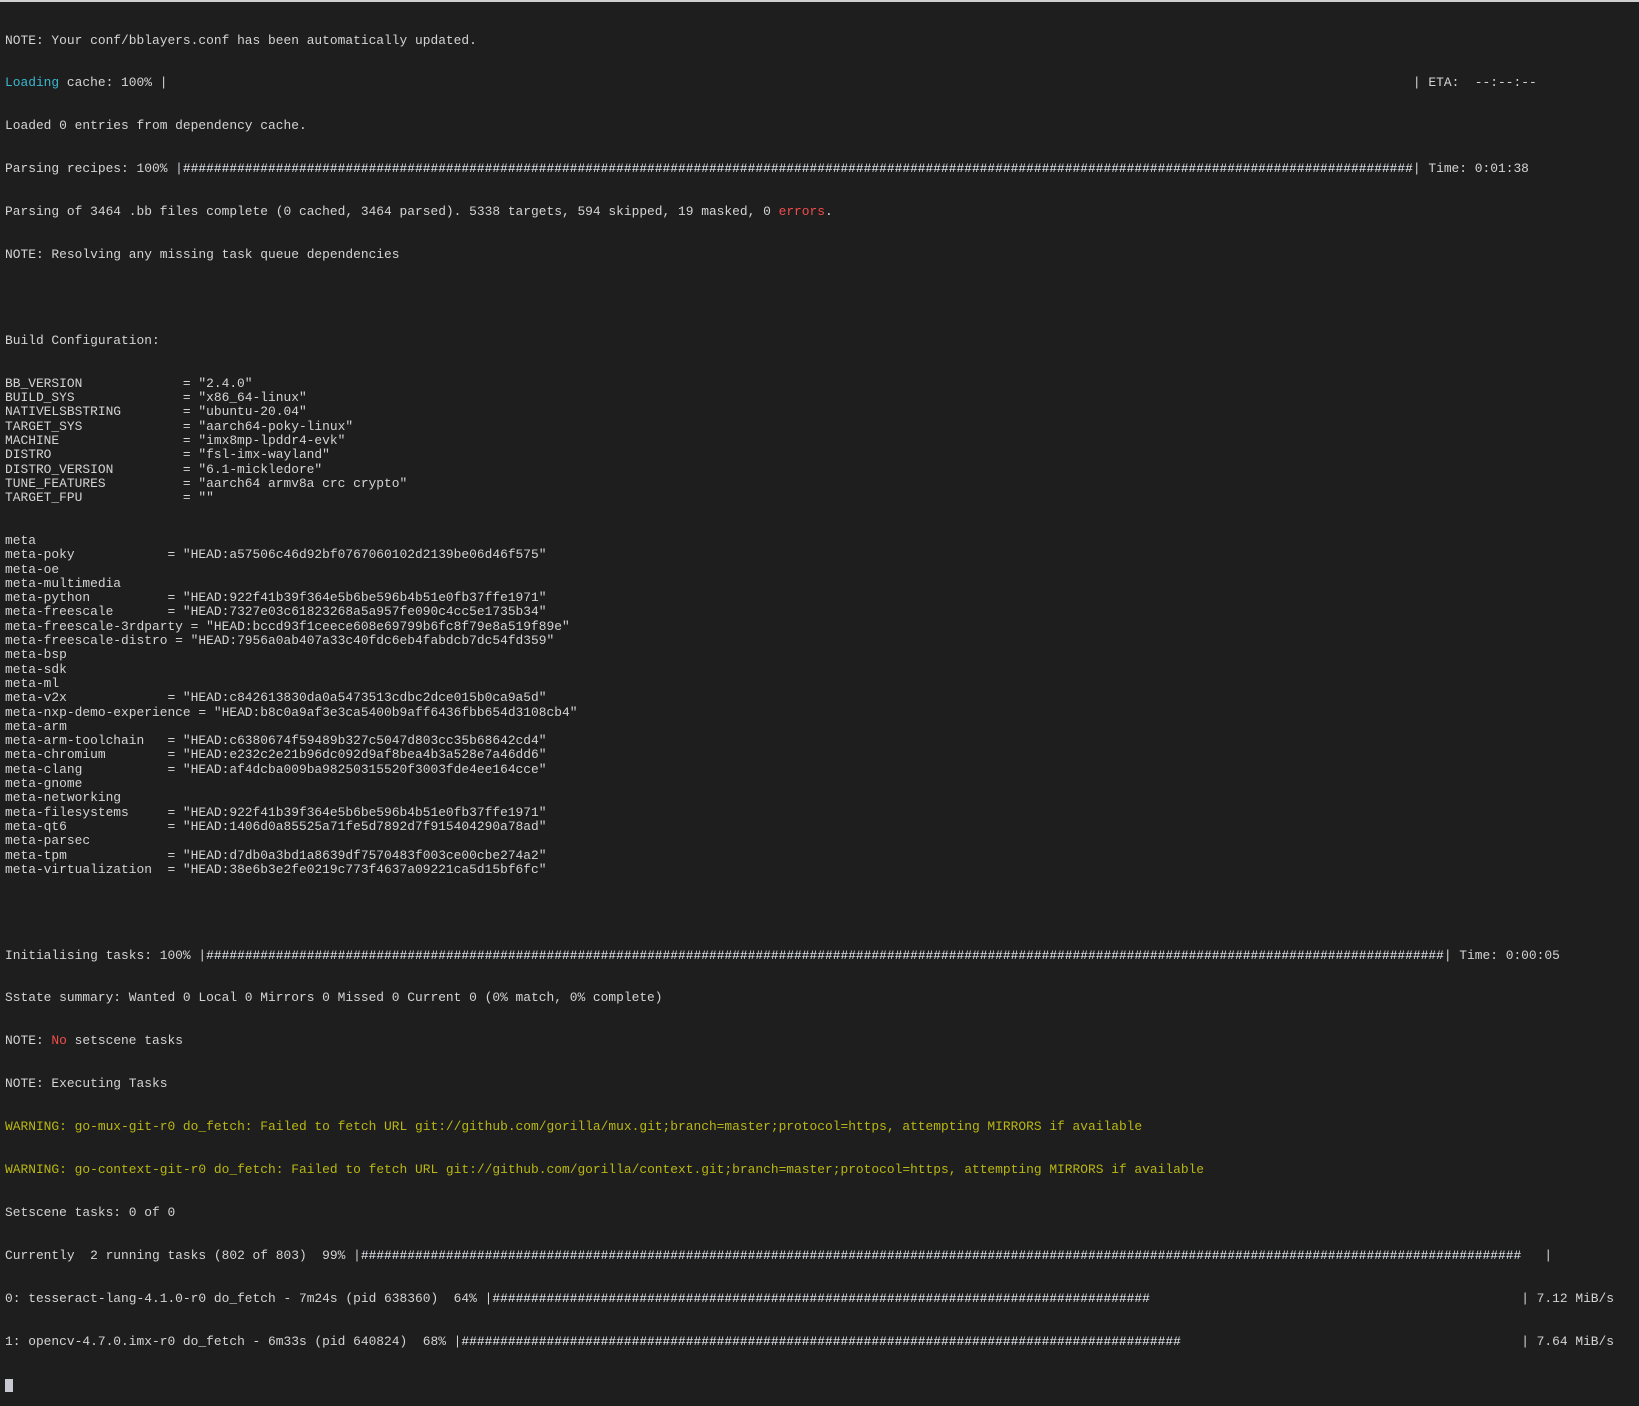 This screenshot has height=1406, width=1639. I want to click on setscene-tasks-text: Setscene tasks: 0 of 0, so click(90, 1212).